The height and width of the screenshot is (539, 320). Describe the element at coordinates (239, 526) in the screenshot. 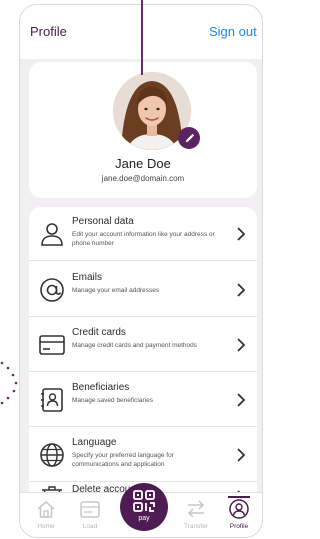

I see `nav-label: Profile` at that location.